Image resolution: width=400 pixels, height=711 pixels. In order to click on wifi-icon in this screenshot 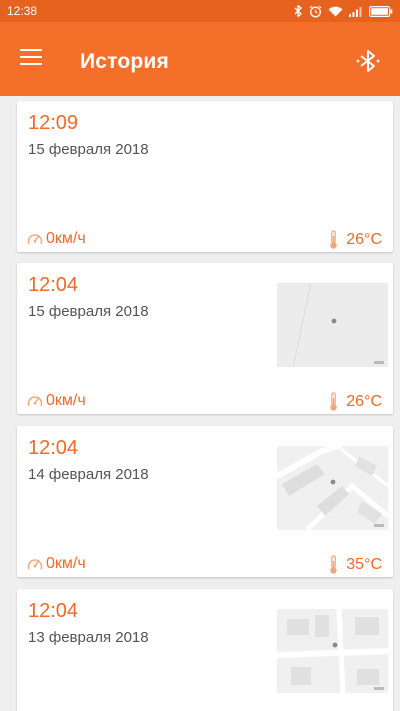, I will do `click(335, 11)`.